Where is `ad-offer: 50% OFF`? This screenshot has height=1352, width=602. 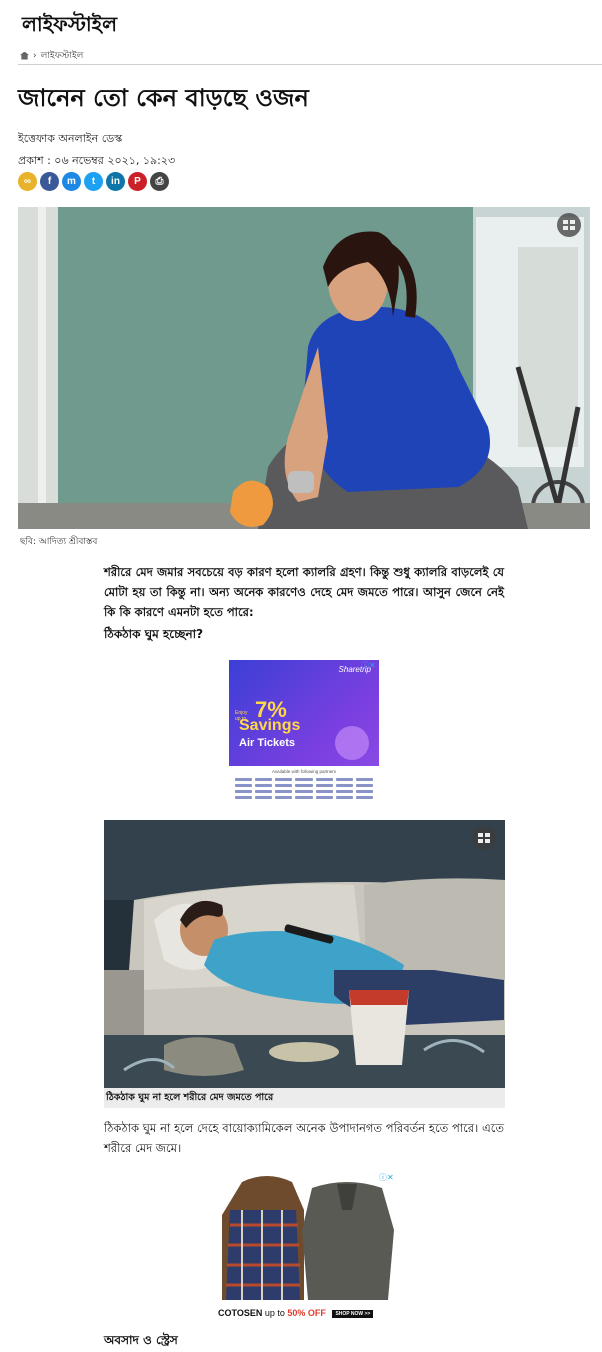 ad-offer: 50% OFF is located at coordinates (306, 1313).